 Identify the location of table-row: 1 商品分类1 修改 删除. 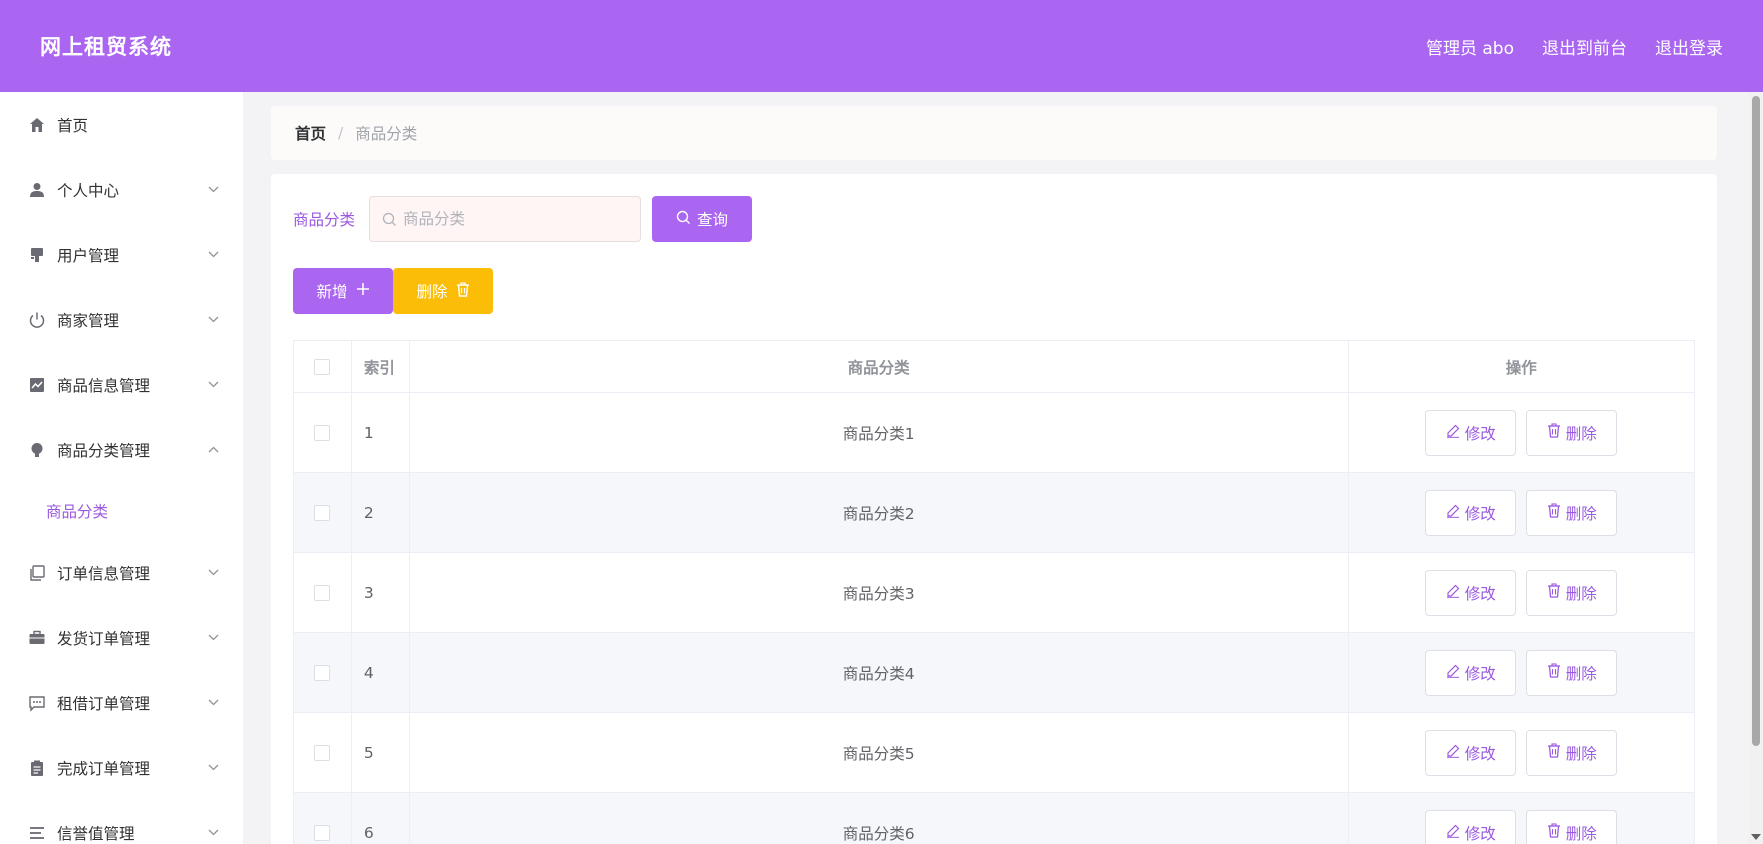
(994, 433).